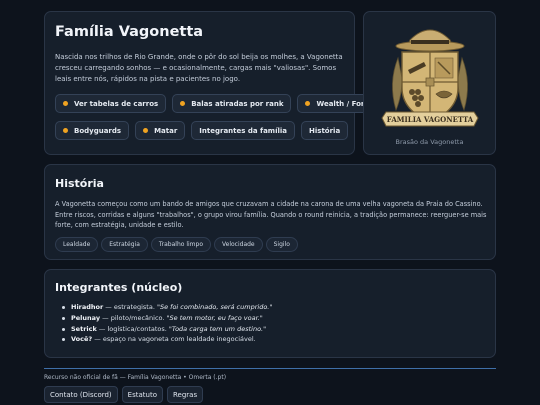 The image size is (540, 405). Describe the element at coordinates (232, 103) in the screenshot. I see `bullets-rank-button: Balas atiradas por rank` at that location.